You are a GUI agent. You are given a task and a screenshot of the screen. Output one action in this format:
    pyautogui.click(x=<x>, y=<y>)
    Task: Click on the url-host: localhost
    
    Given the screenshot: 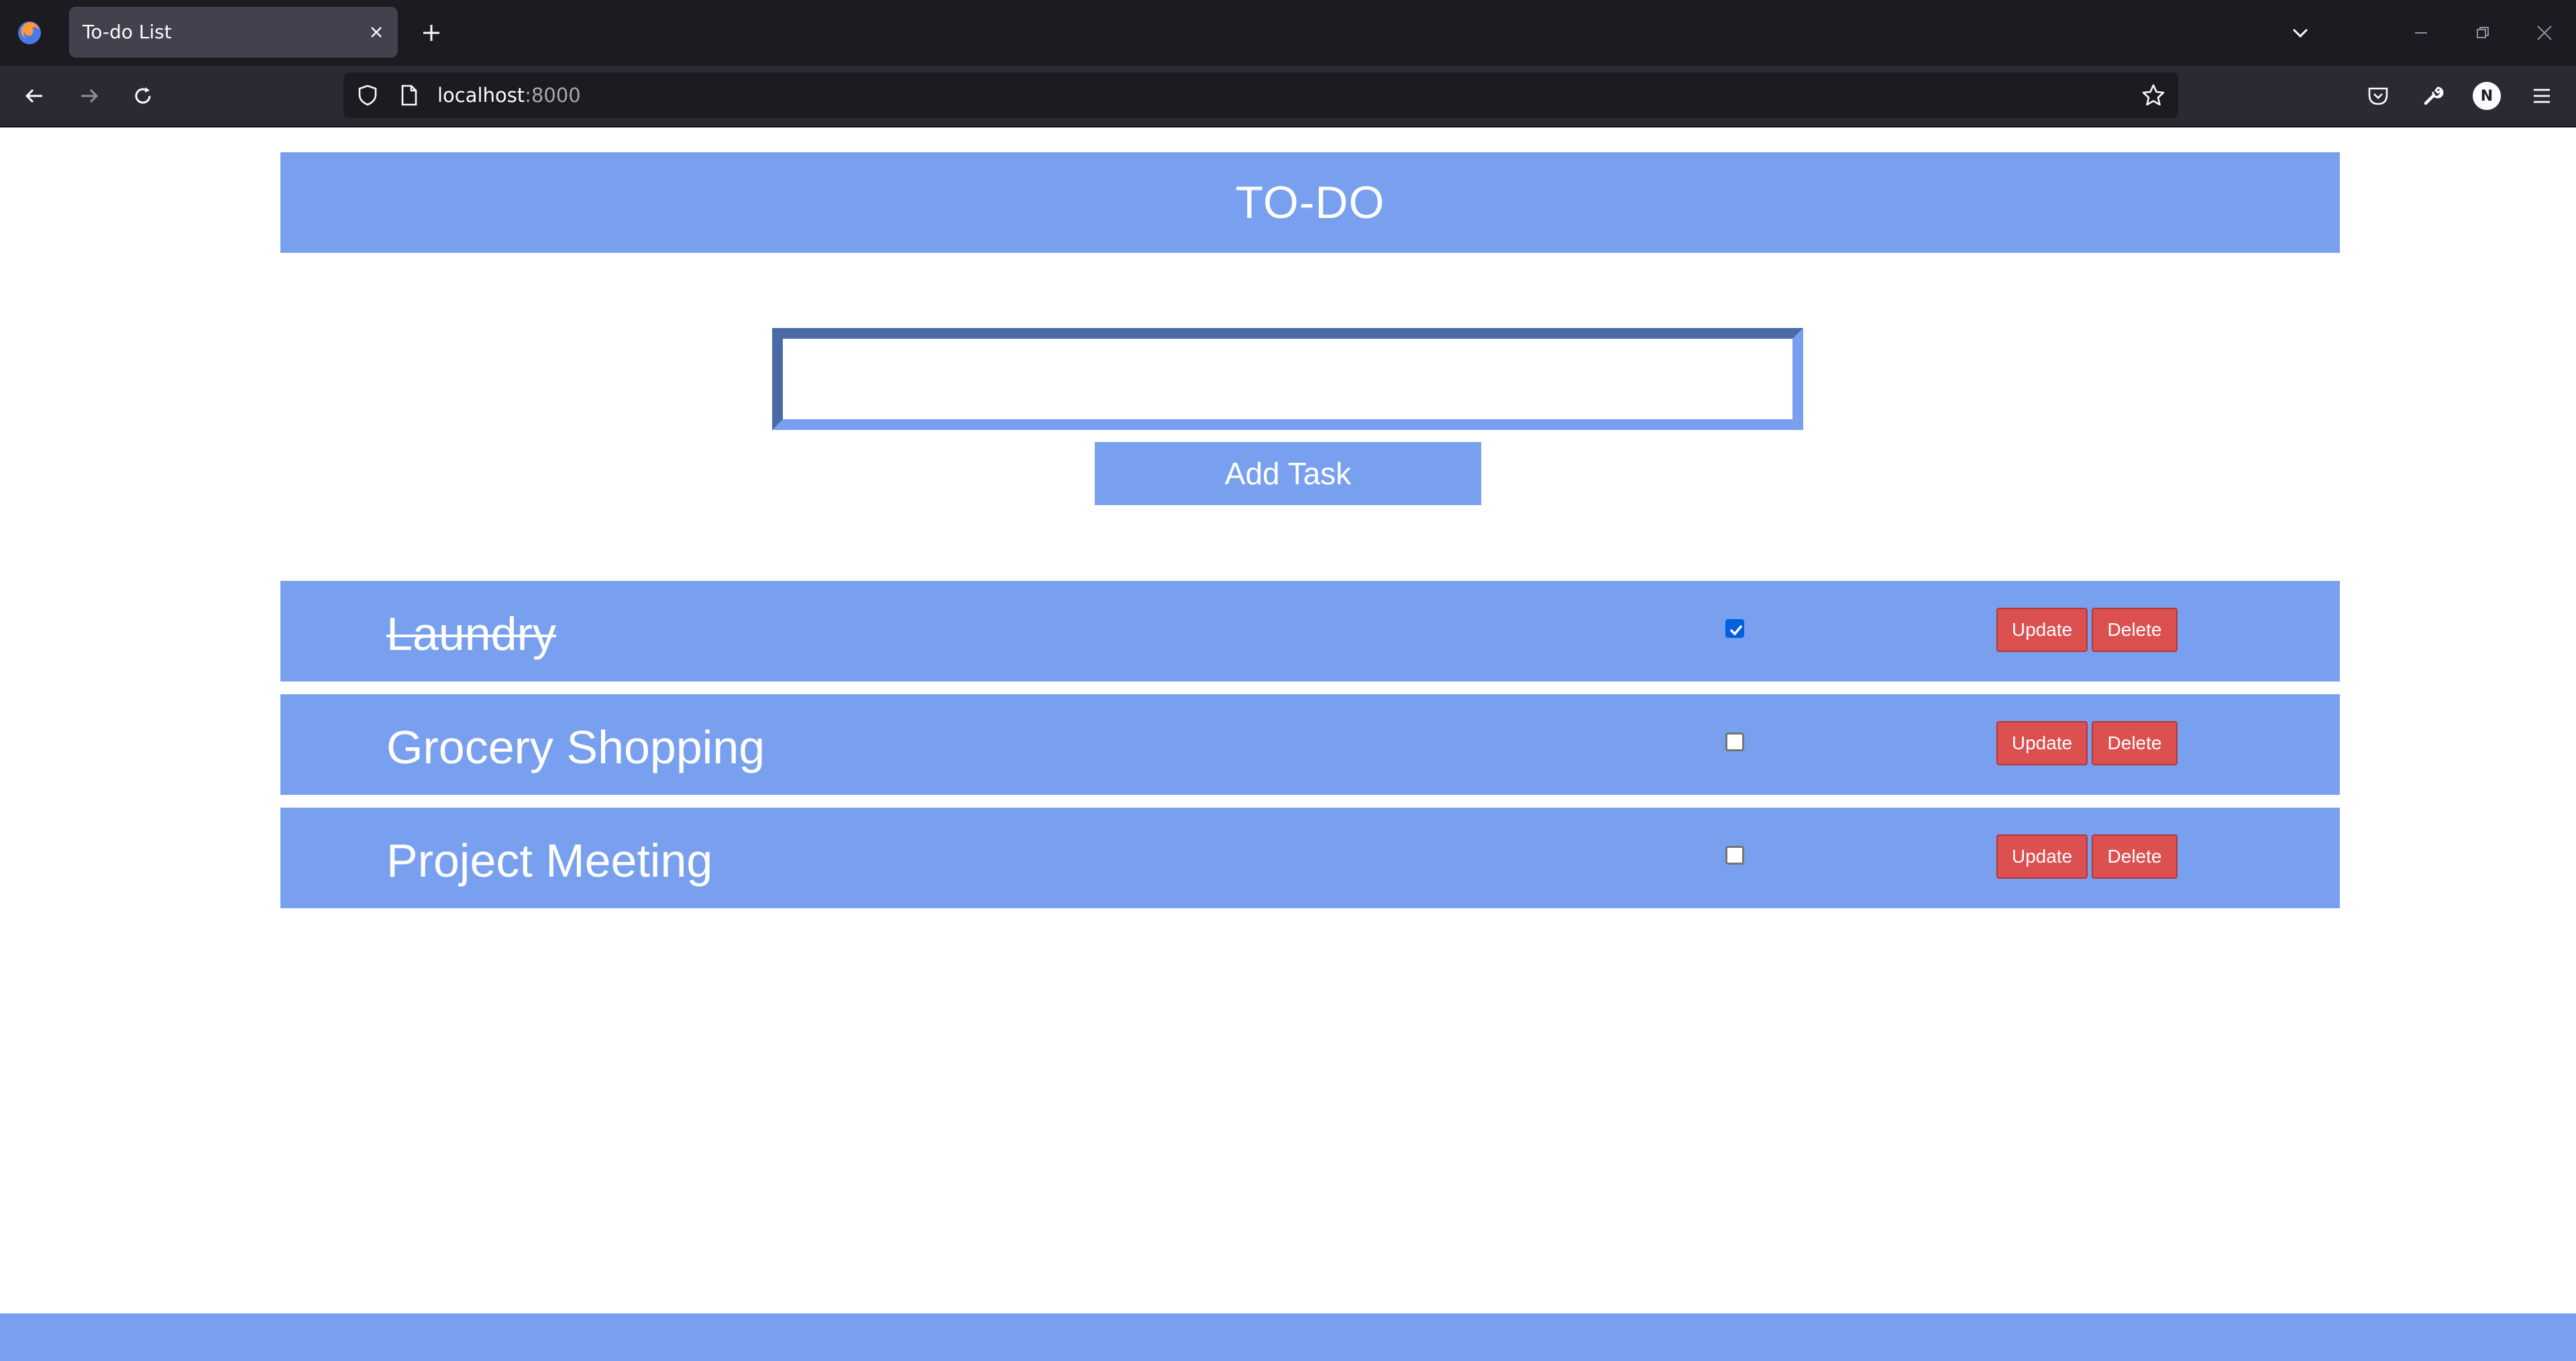 What is the action you would take?
    pyautogui.click(x=481, y=95)
    